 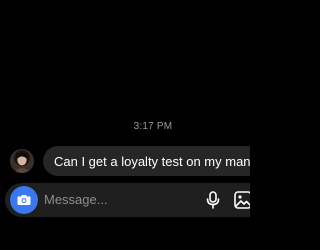 I want to click on incoming-message-row: Can I get a loyalty test on my man?, so click(x=130, y=161).